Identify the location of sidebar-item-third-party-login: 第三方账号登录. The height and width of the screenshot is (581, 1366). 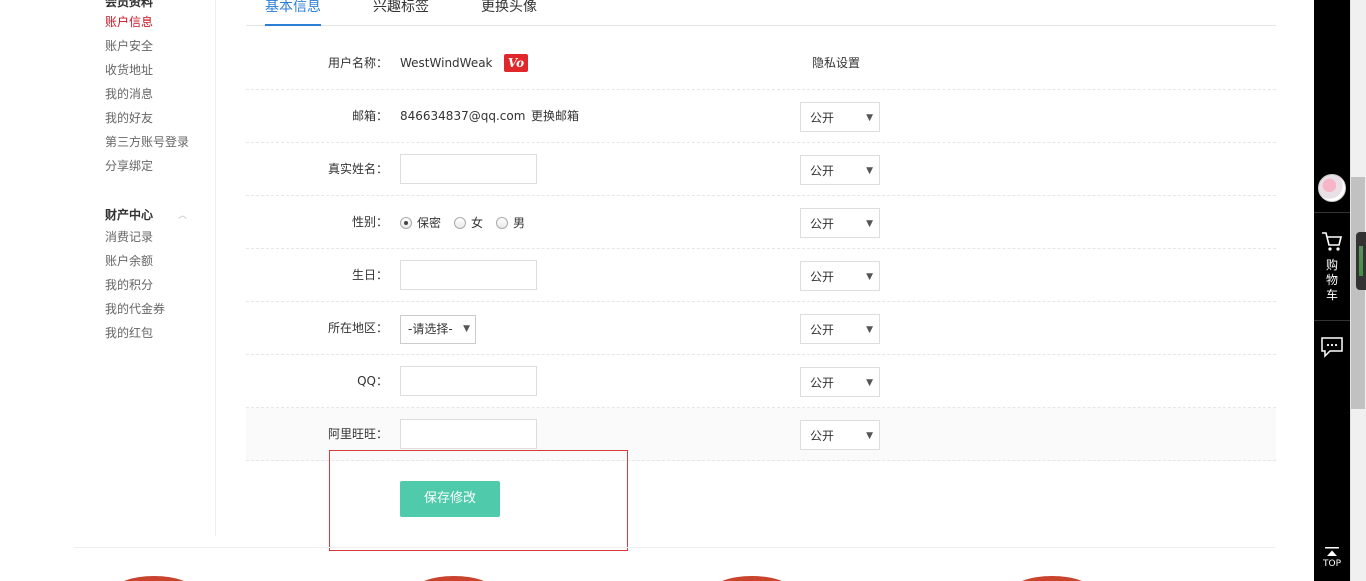
(147, 142).